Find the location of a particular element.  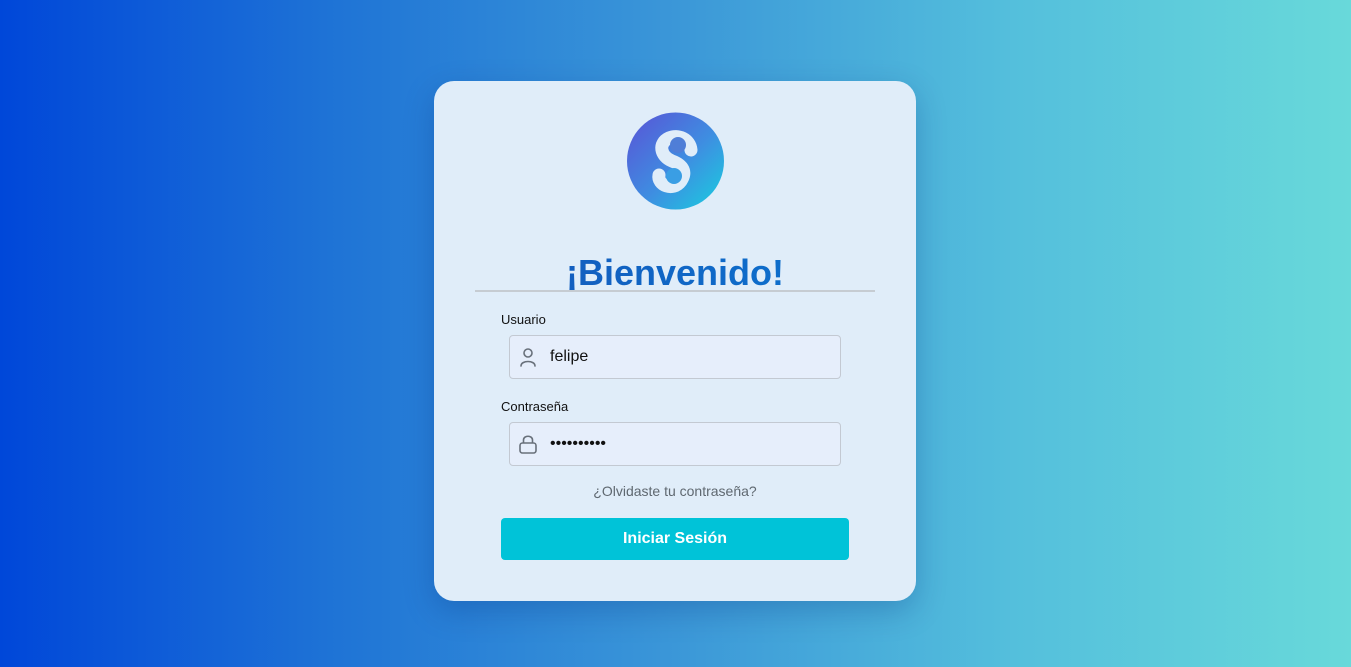

password-input is located at coordinates (690, 444).